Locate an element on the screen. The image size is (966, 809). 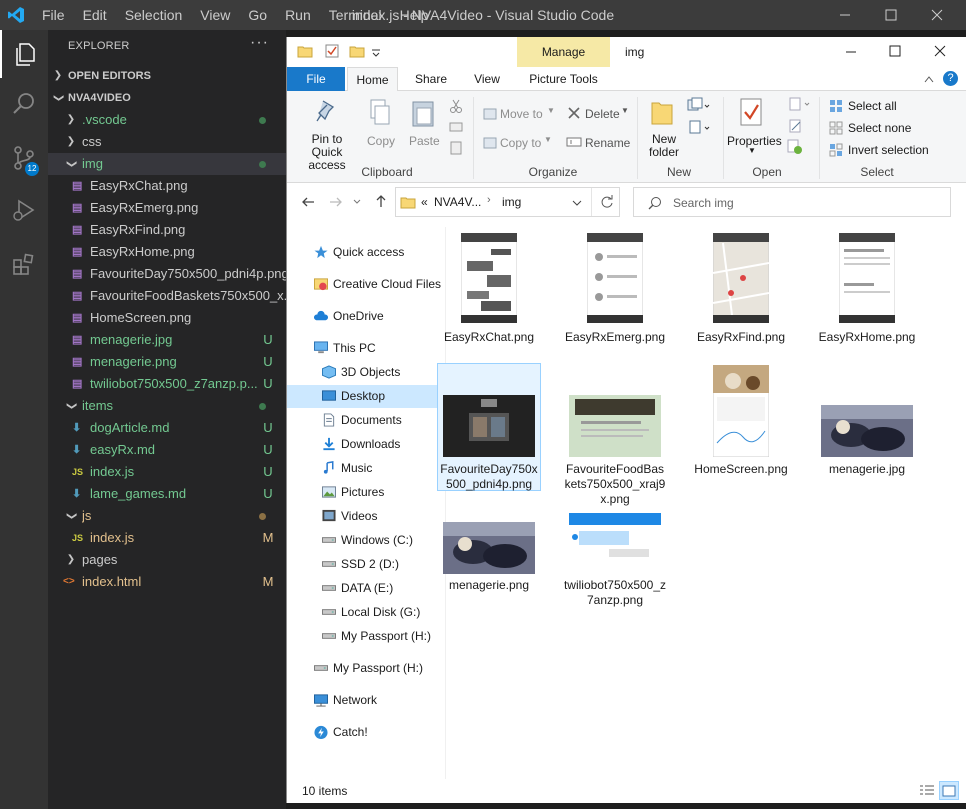
tree-folder: ❯ pages is located at coordinates (167, 560).